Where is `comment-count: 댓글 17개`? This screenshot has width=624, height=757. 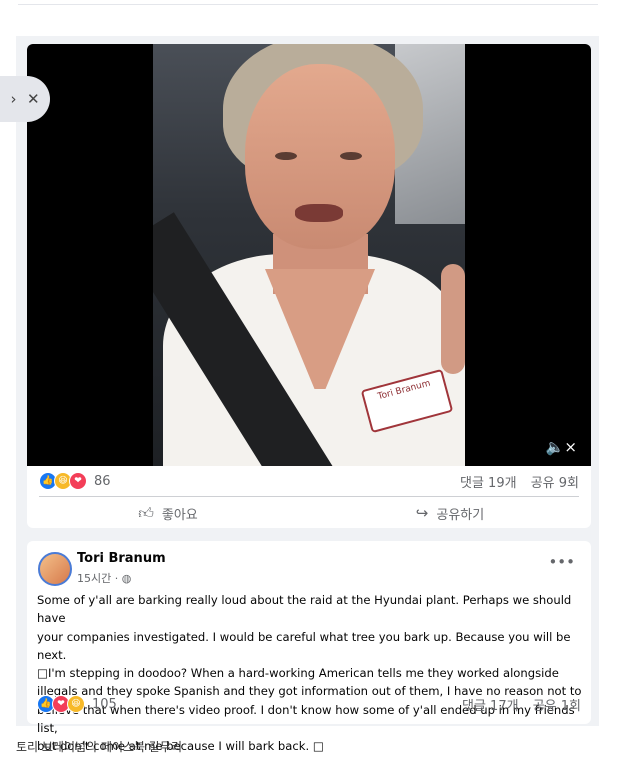 comment-count: 댓글 17개 is located at coordinates (490, 706).